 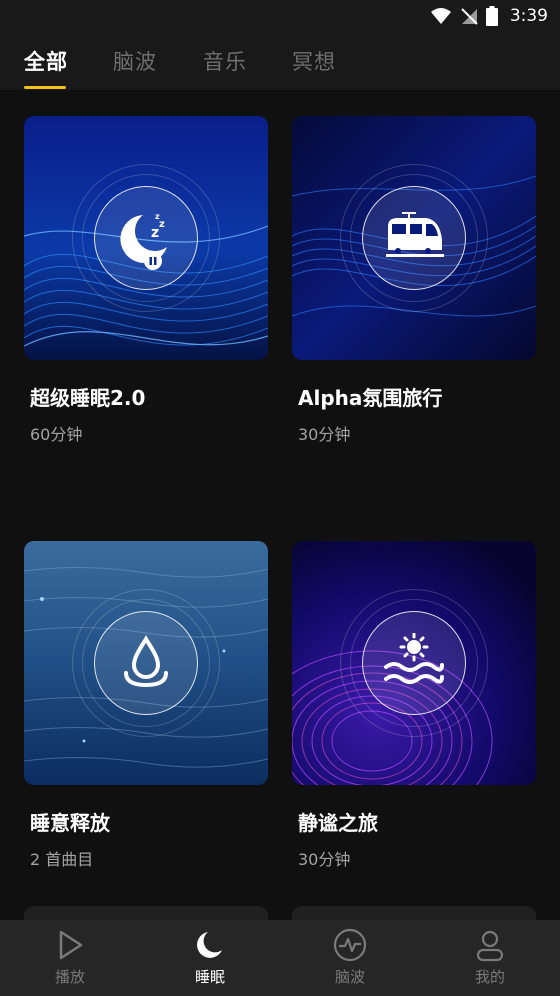 I want to click on card-title: Alpha氛围旅行, so click(x=370, y=398).